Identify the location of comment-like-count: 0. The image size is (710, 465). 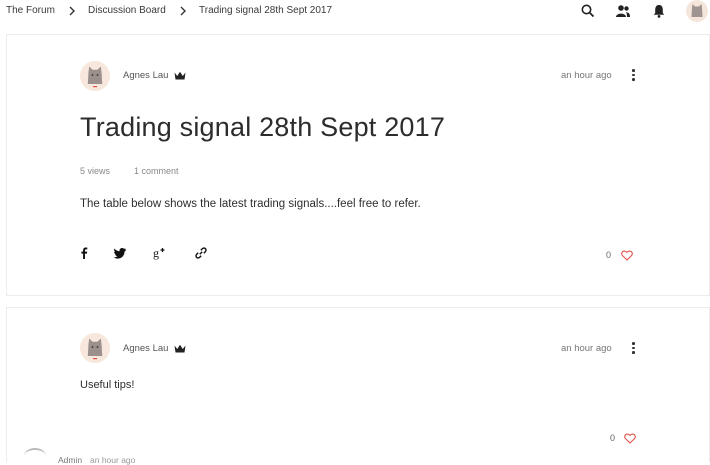
(613, 438).